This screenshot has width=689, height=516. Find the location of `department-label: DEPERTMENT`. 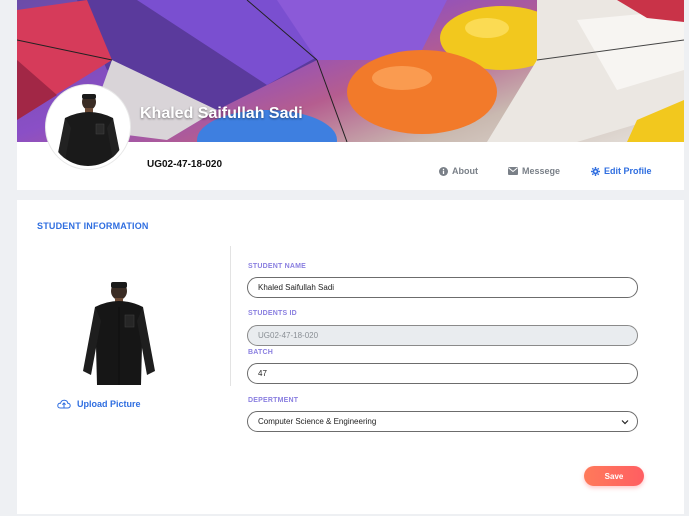

department-label: DEPERTMENT is located at coordinates (273, 400).